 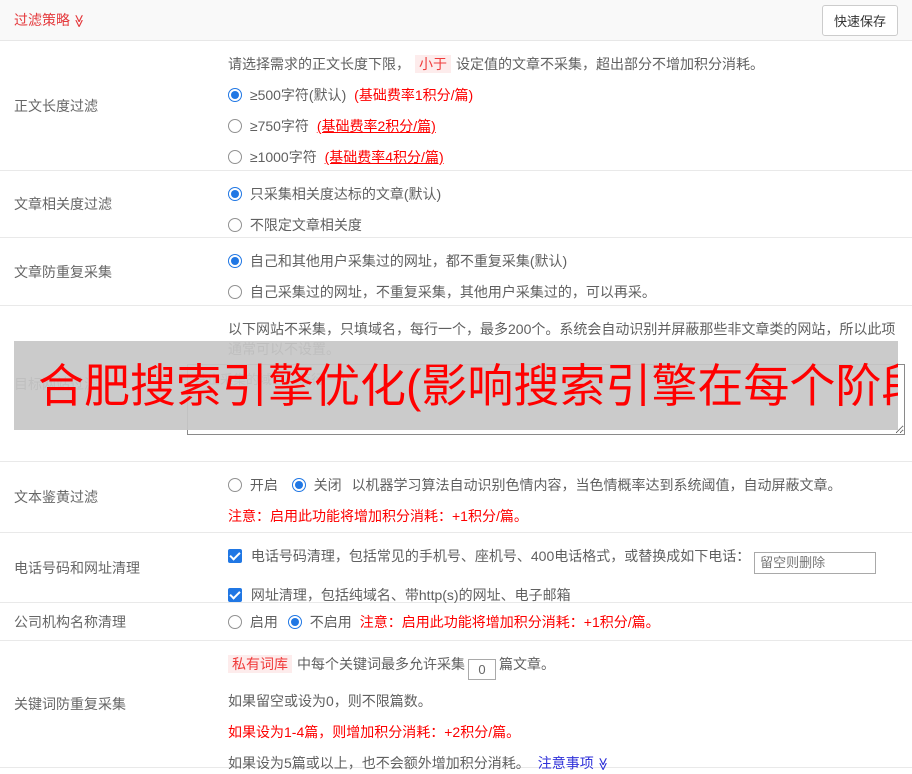 What do you see at coordinates (330, 701) in the screenshot?
I see `keyword-note-zero: 如果留空或设为0，则不限篇数。` at bounding box center [330, 701].